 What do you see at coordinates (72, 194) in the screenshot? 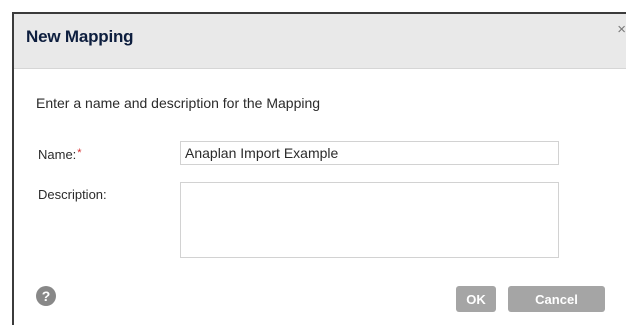
I see `description-label: Description:` at bounding box center [72, 194].